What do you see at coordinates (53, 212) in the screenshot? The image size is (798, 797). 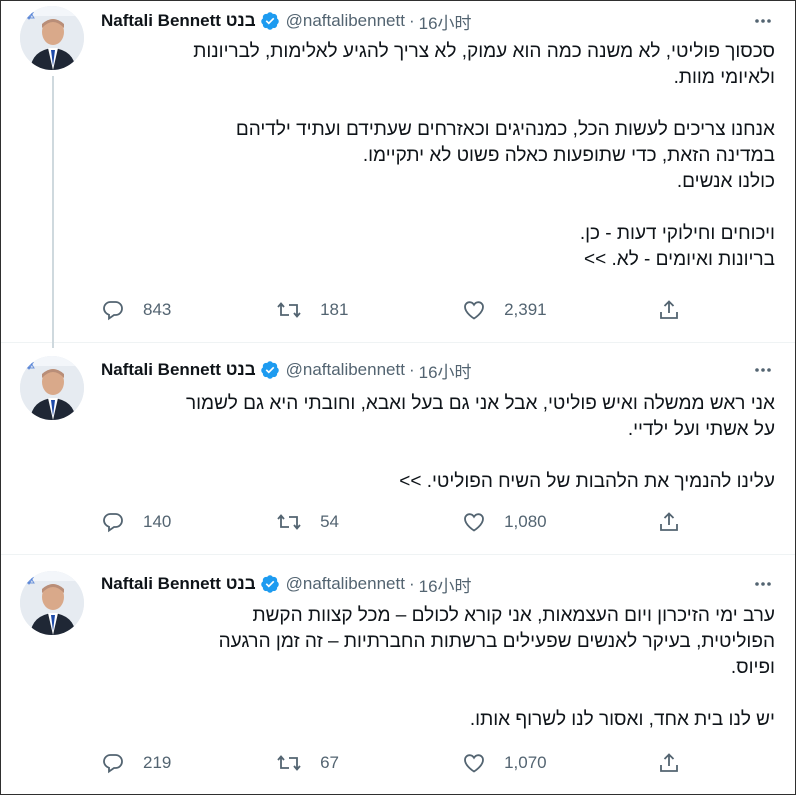 I see `thread-connector-line` at bounding box center [53, 212].